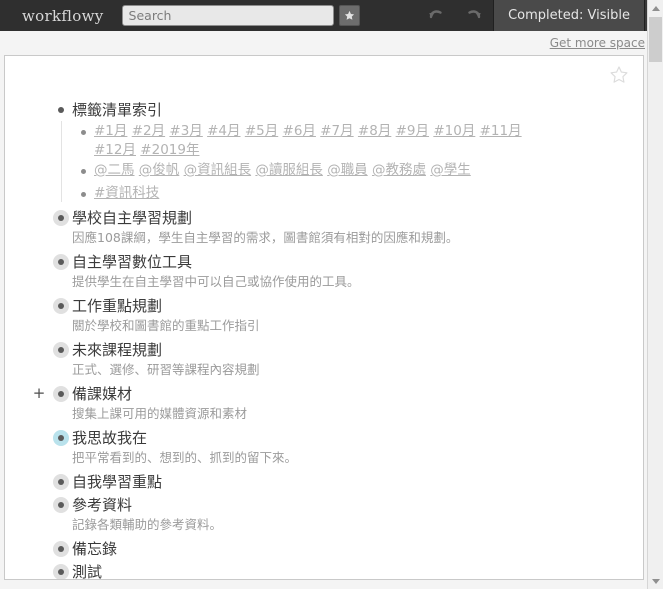 Image resolution: width=663 pixels, height=589 pixels. I want to click on star-filled-icon, so click(349, 15).